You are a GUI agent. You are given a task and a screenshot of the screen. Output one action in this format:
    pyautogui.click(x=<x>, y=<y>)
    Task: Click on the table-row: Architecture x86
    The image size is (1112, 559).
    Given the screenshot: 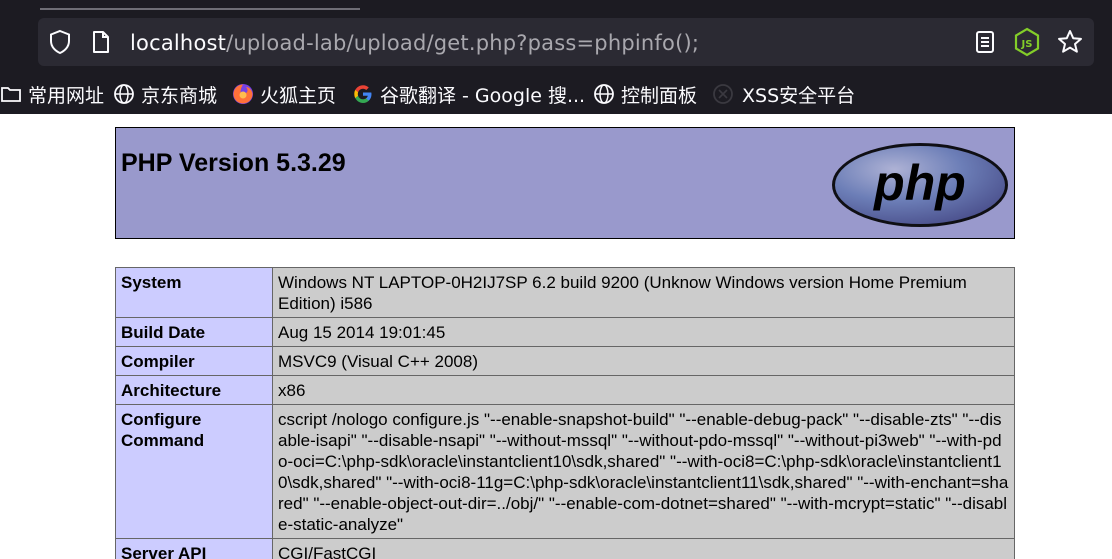 What is the action you would take?
    pyautogui.click(x=565, y=390)
    